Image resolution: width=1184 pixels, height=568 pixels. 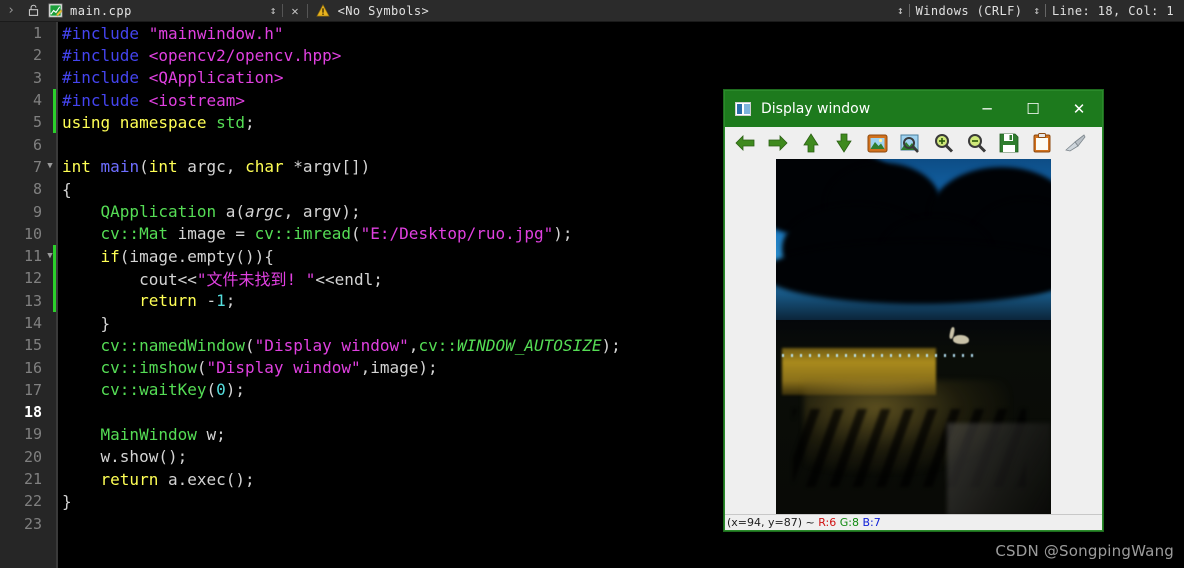 I want to click on code-text: cout<<"文件未找到! "<<endl;, so click(x=222, y=280).